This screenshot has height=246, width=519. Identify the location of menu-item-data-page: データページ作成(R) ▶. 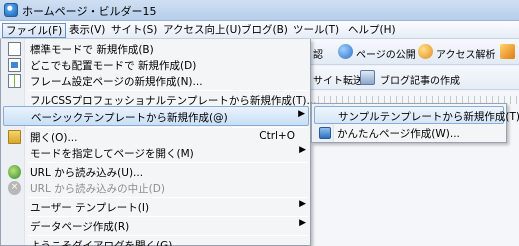
(156, 226).